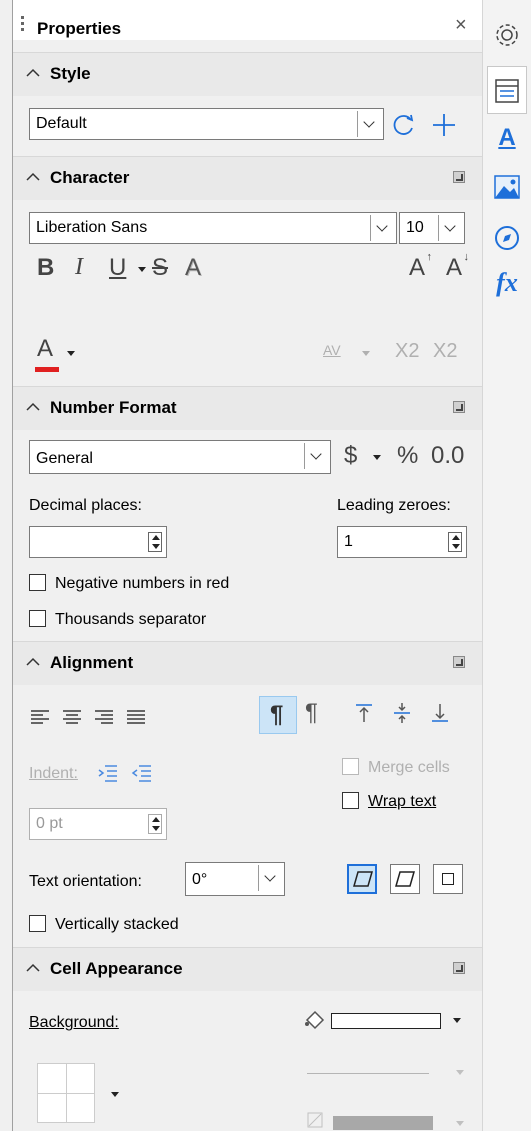 The width and height of the screenshot is (531, 1131). Describe the element at coordinates (332, 350) in the screenshot. I see `character-spacing-button: AV` at that location.